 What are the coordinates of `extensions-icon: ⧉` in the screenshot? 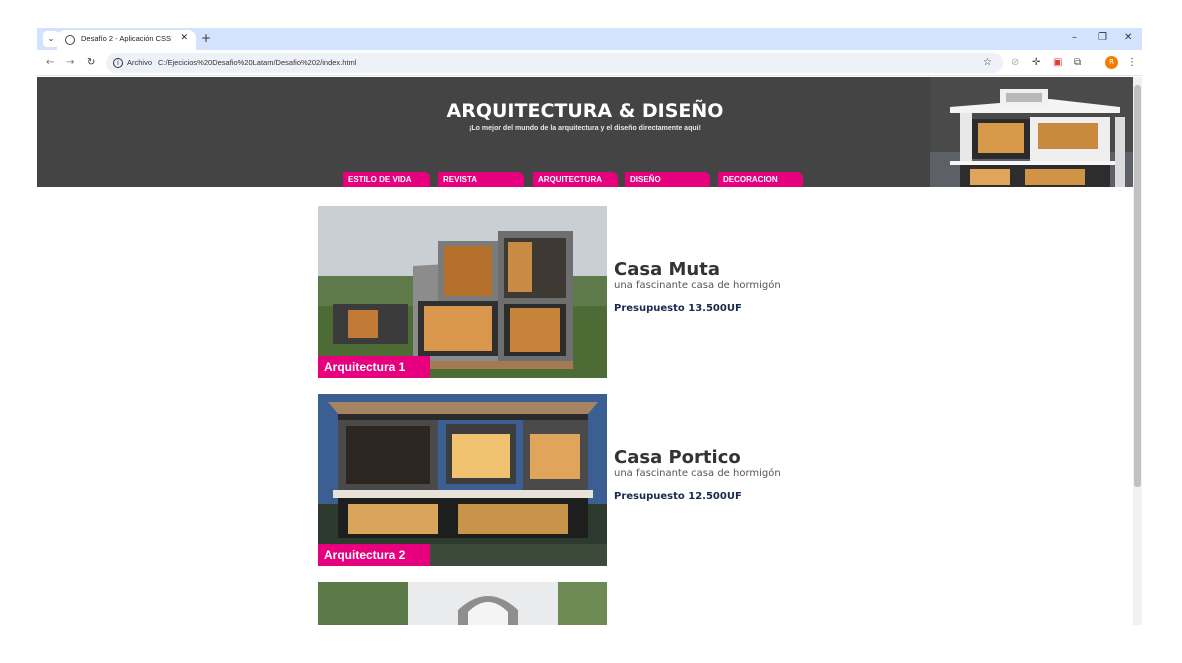 It's located at (1077, 63).